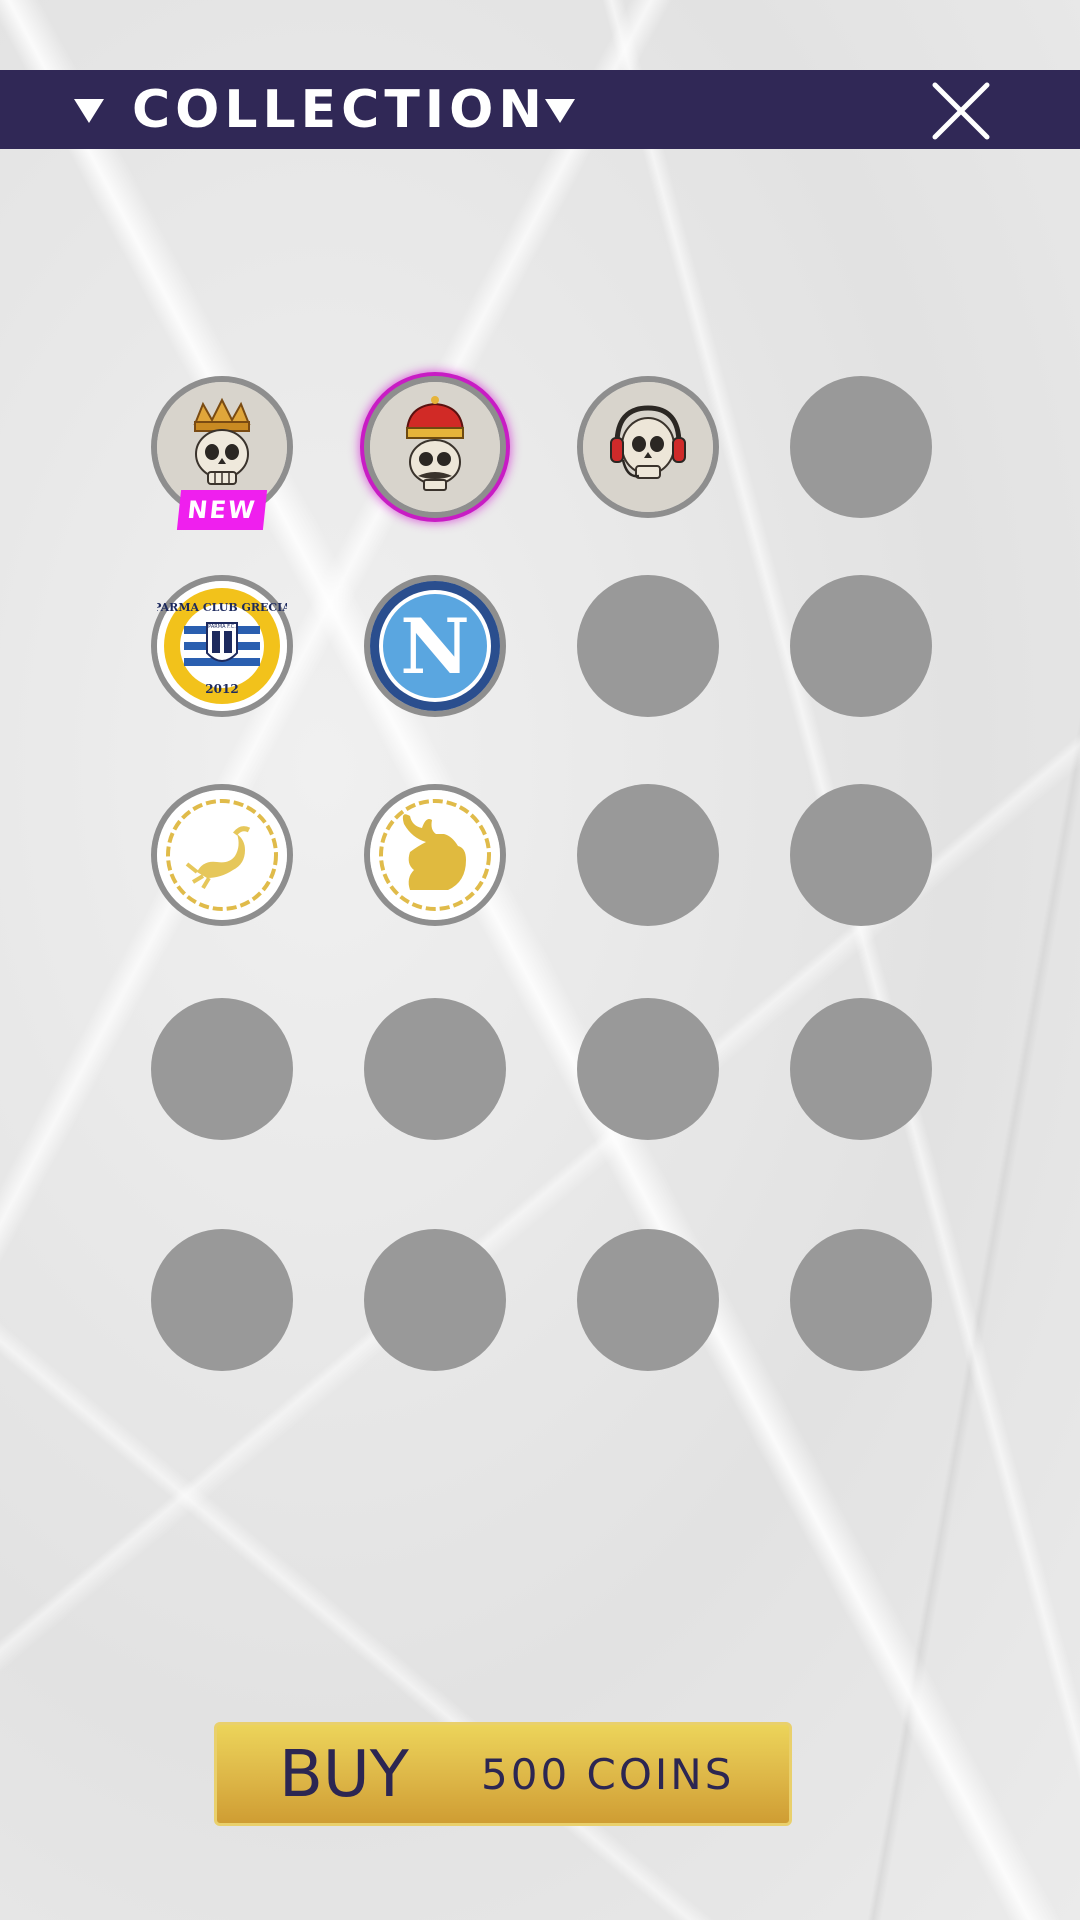 This screenshot has width=1080, height=1920. I want to click on close-button, so click(961, 111).